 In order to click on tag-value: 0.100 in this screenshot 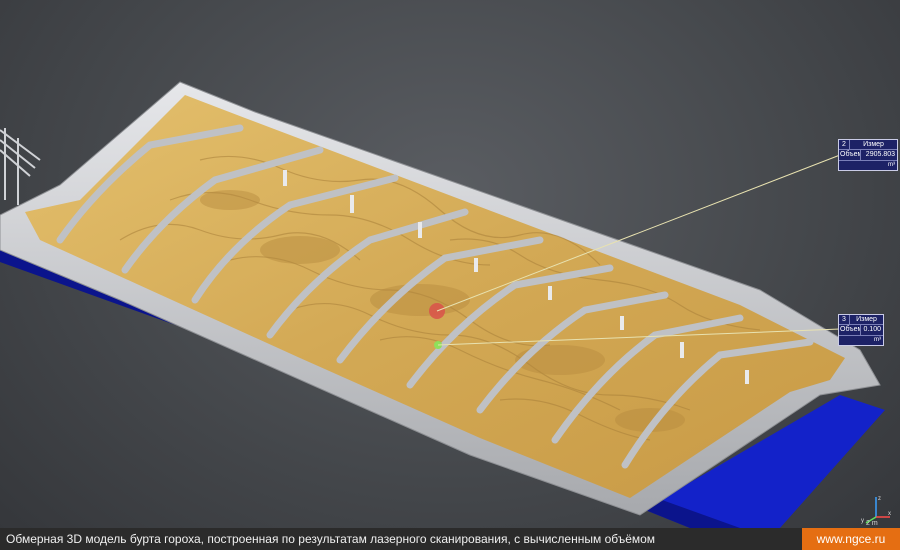, I will do `click(872, 329)`.